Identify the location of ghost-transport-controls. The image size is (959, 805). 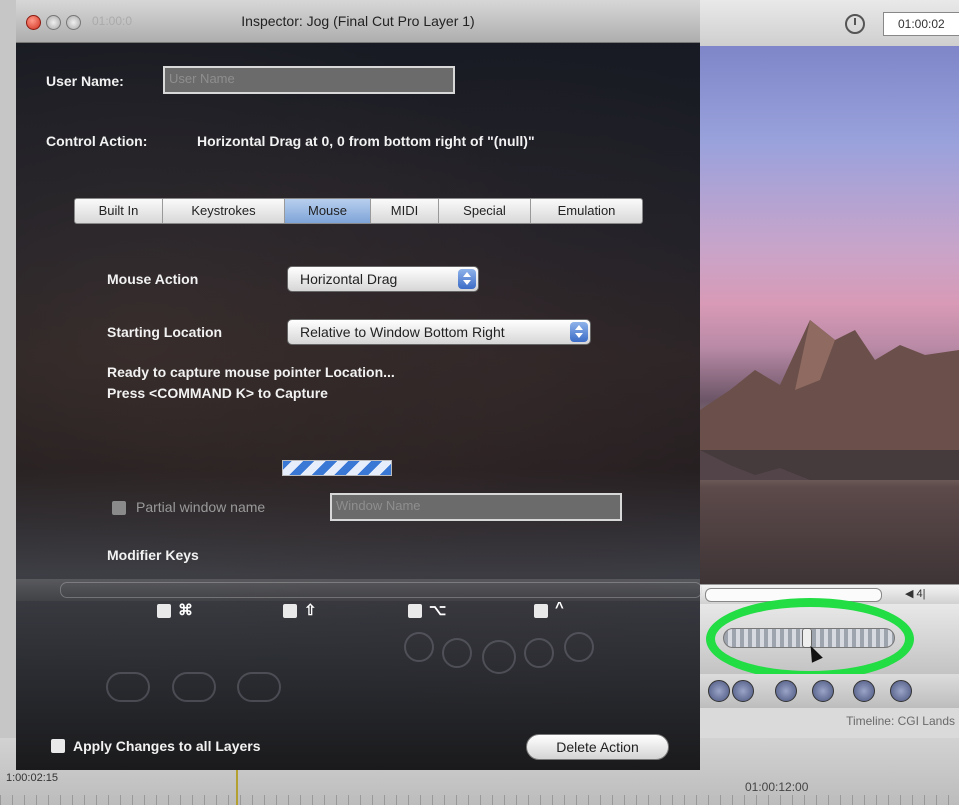
(500, 651).